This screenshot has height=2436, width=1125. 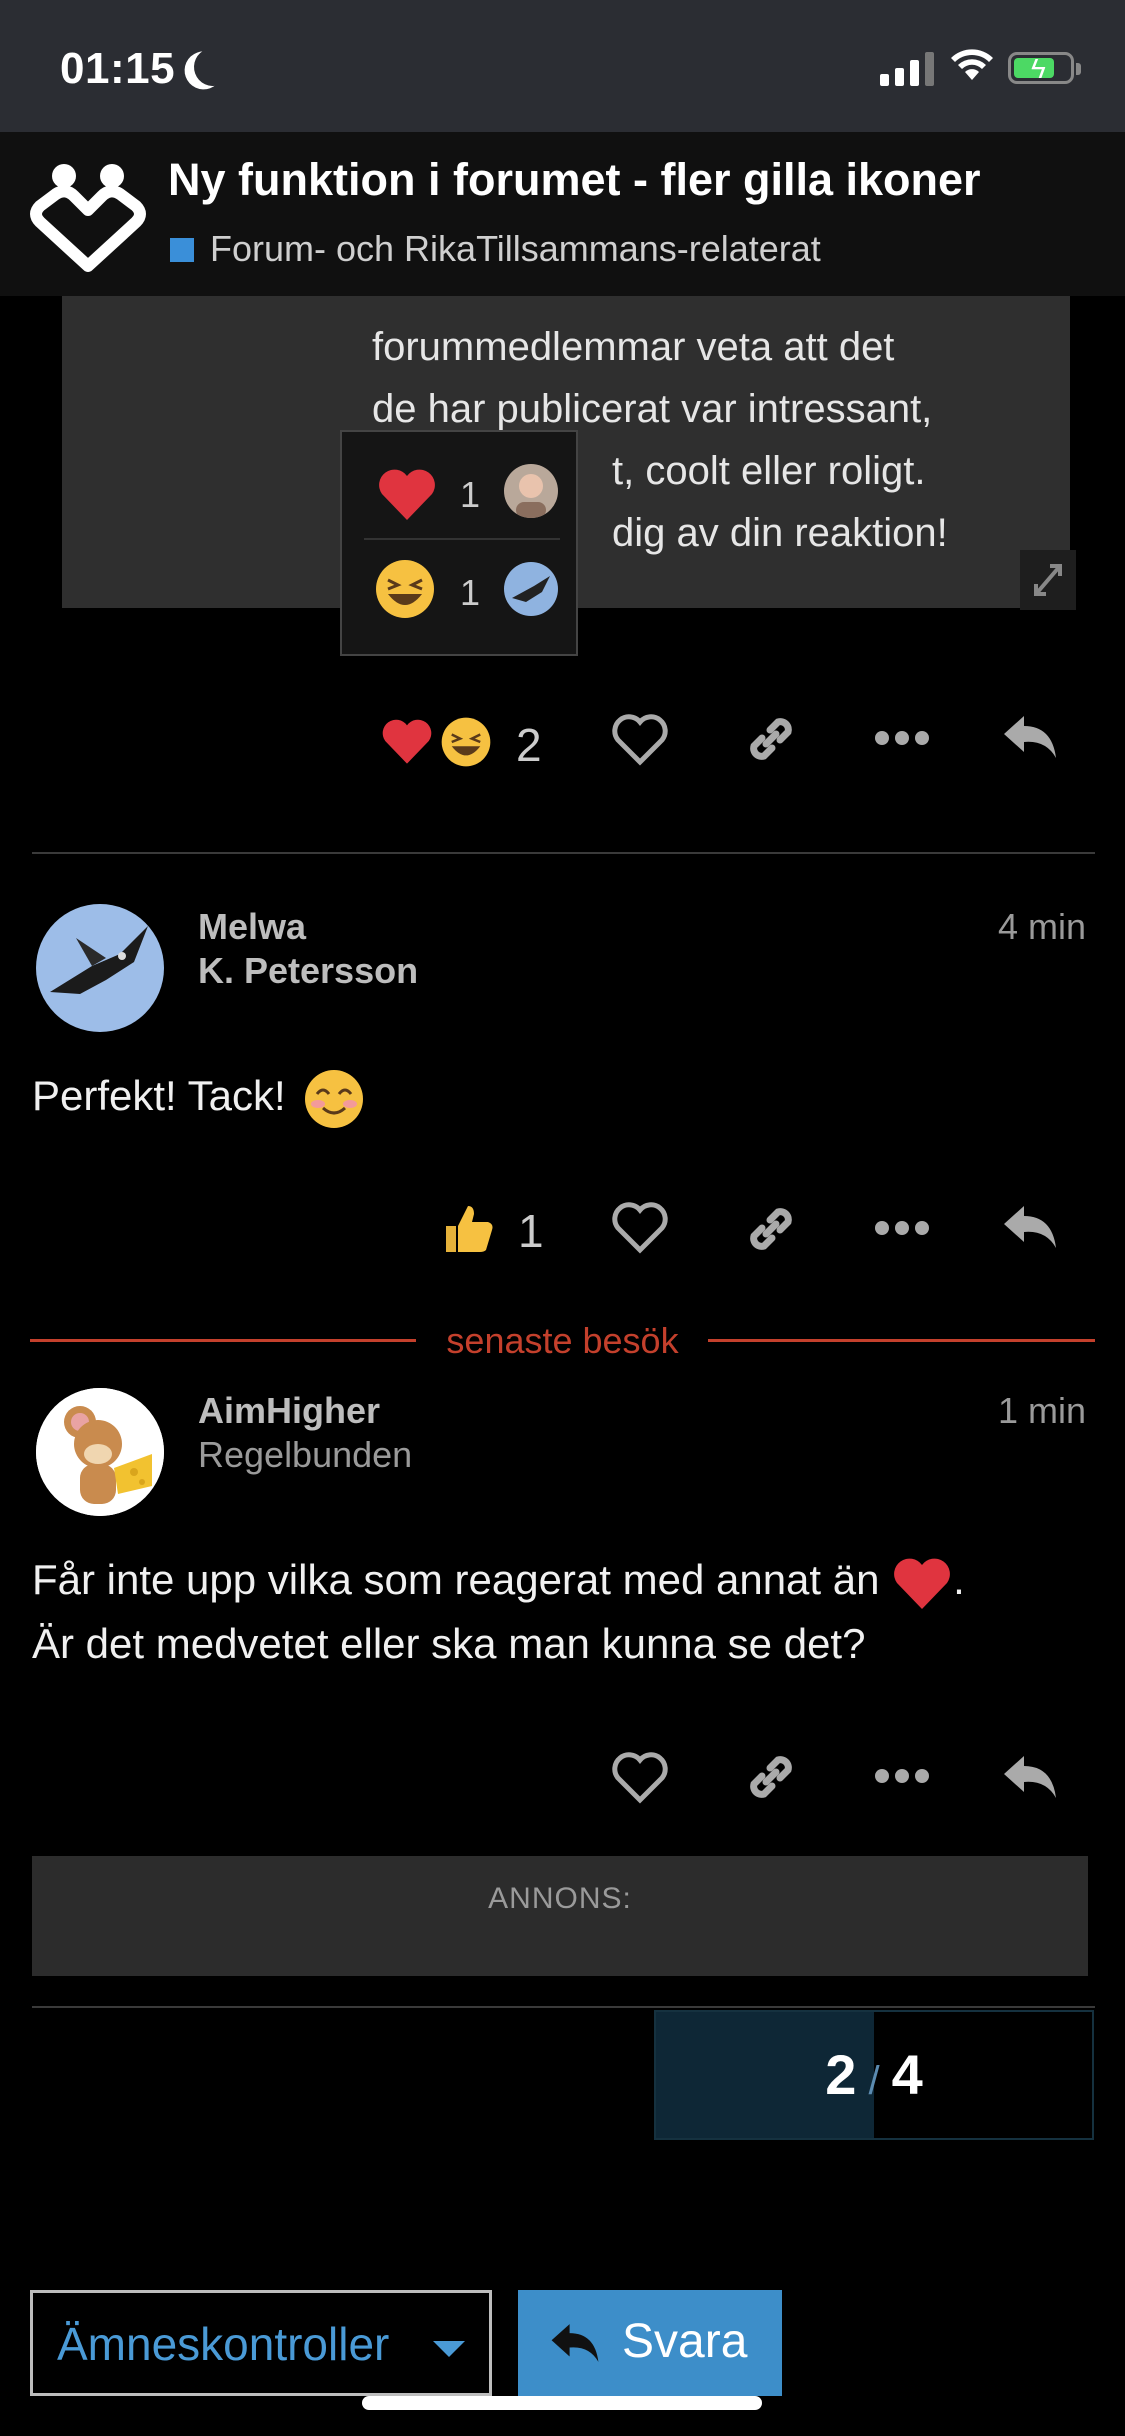 What do you see at coordinates (562, 1340) in the screenshot?
I see `last-visit-separator: senaste besök` at bounding box center [562, 1340].